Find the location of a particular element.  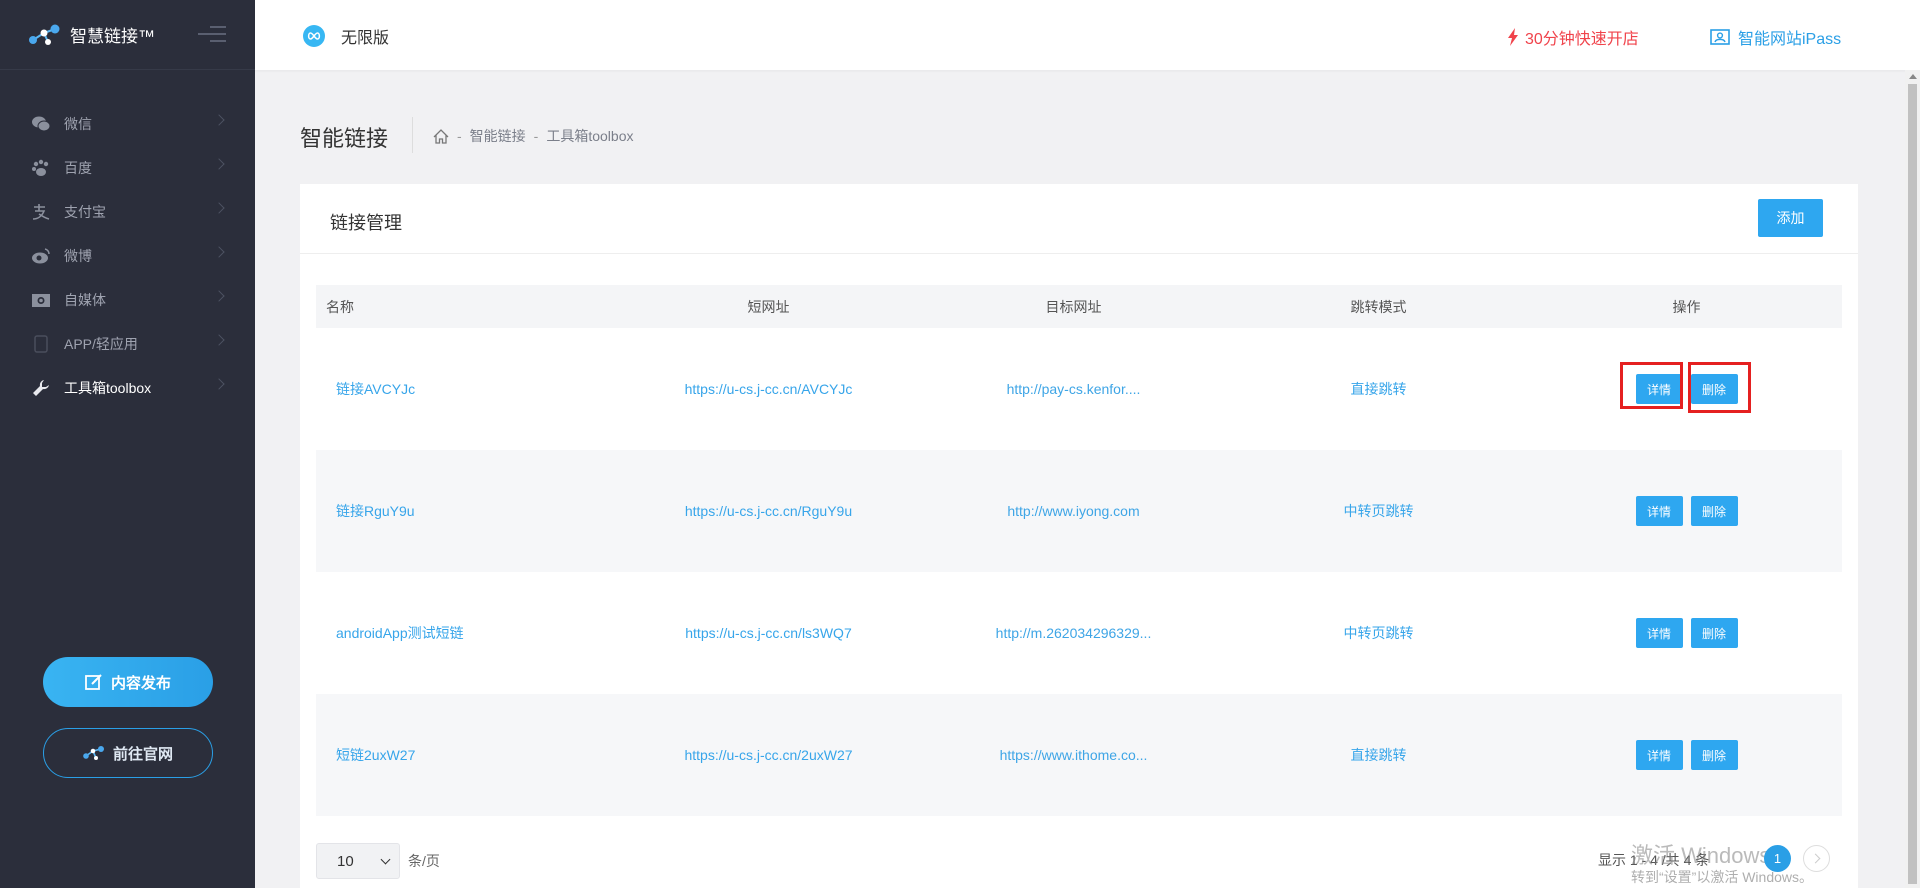

link-name: 链接RguY9u is located at coordinates (466, 511).